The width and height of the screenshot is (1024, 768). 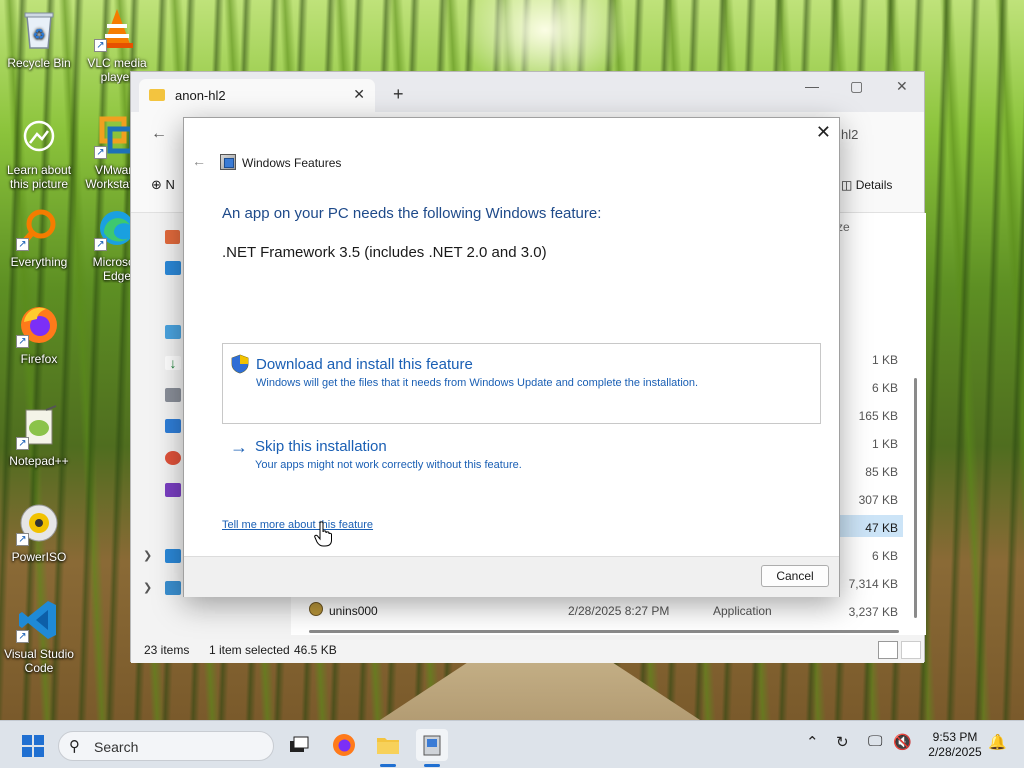 I want to click on desktop-icon-recycle-bin: ♻ Recycle Bin, so click(x=39, y=38).